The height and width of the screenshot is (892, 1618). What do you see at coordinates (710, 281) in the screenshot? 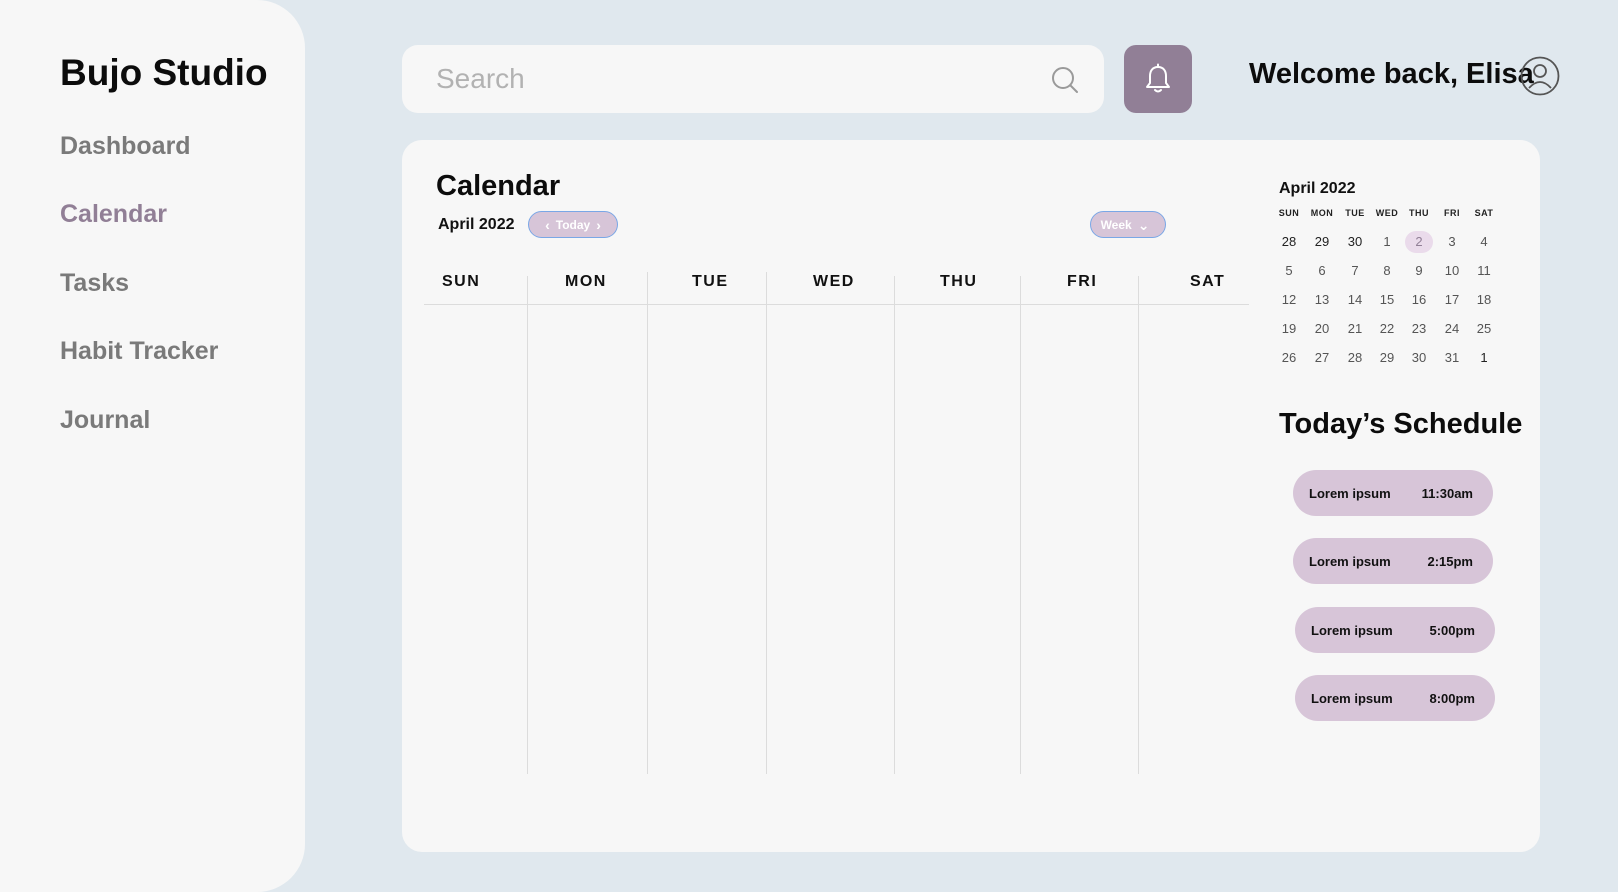
I see `day-header-tue: TUE` at bounding box center [710, 281].